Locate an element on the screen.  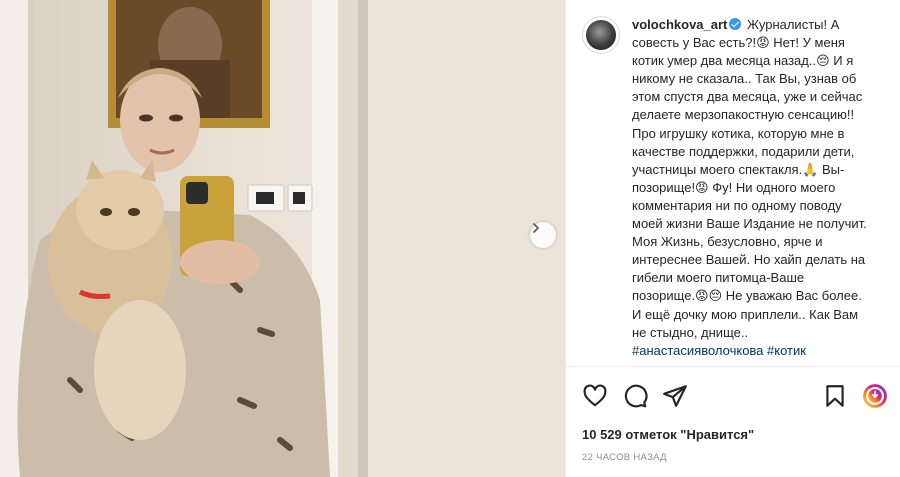
likes-count: 10 529 отметок "Нравится" is located at coordinates (668, 434).